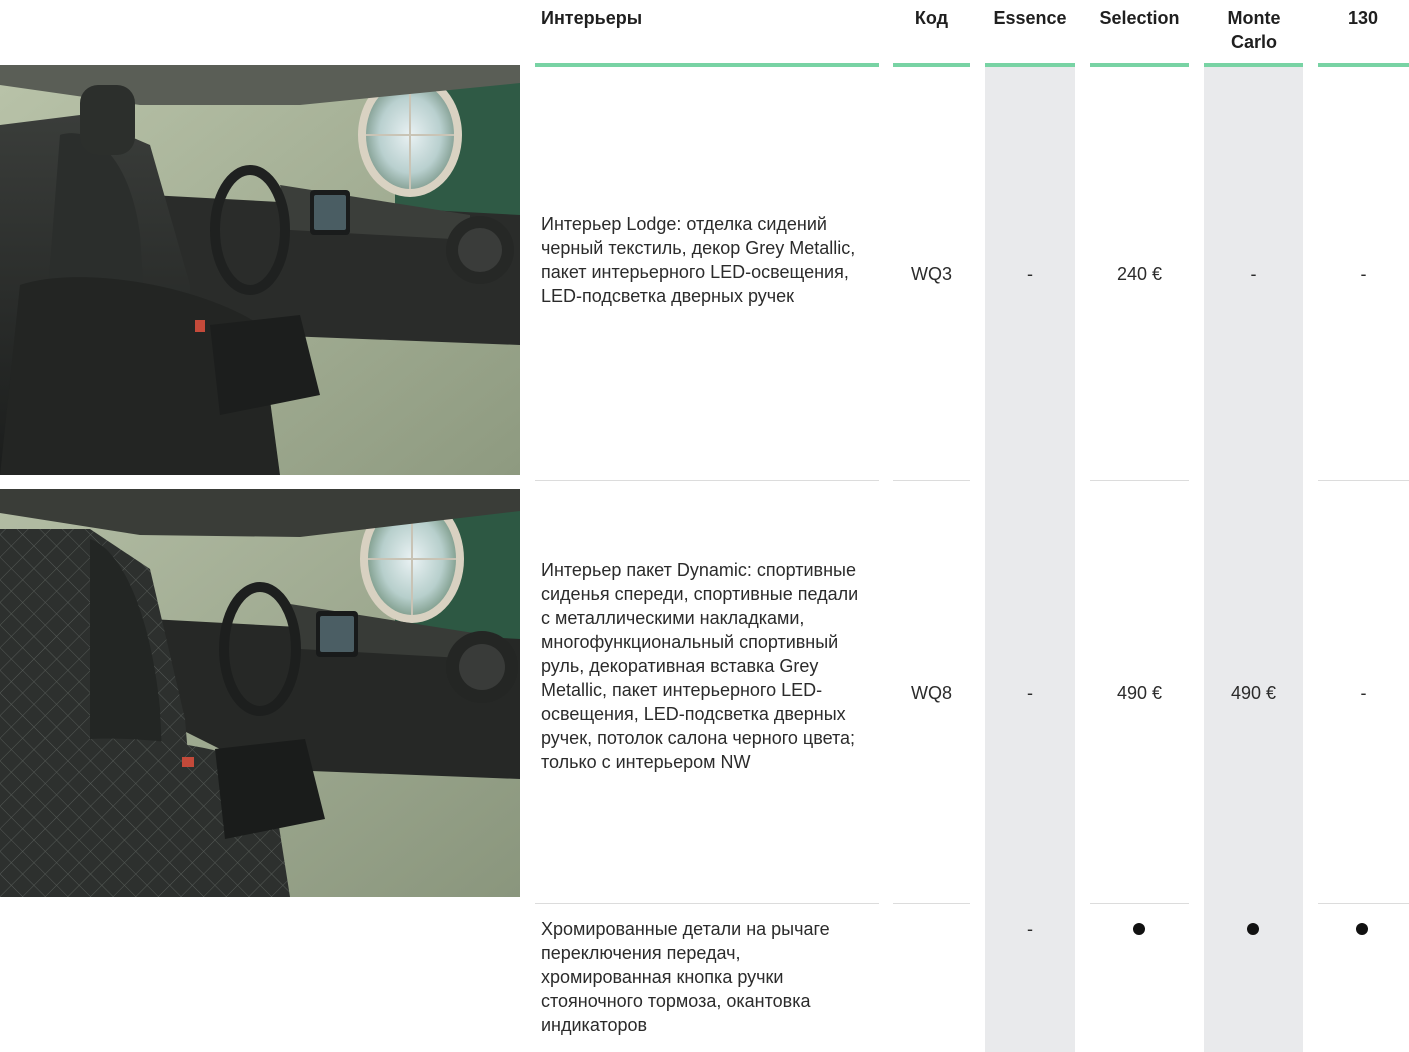 The image size is (1409, 1052). I want to click on header-interiors: Интерьеры, so click(592, 18).